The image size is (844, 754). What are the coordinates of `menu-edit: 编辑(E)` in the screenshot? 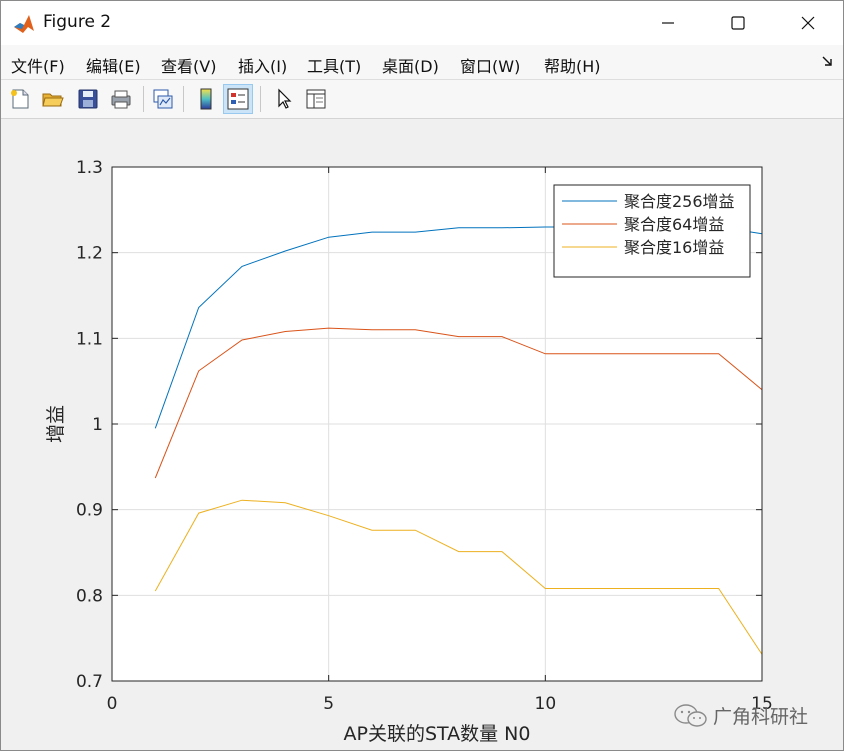 It's located at (113, 65).